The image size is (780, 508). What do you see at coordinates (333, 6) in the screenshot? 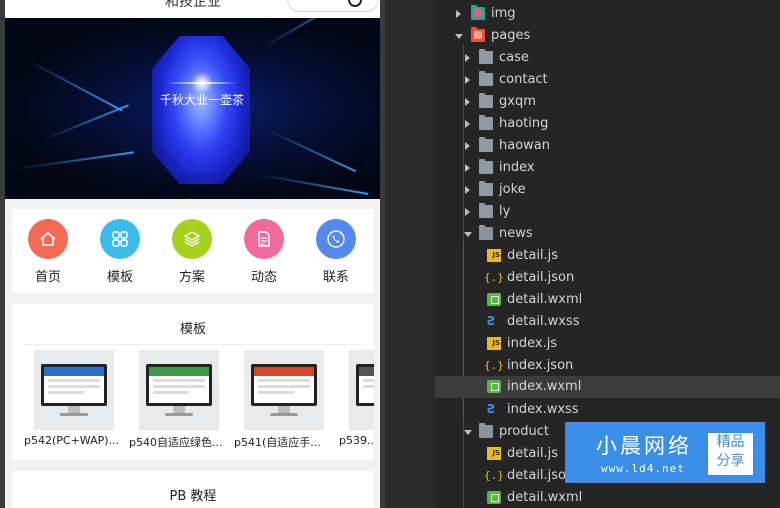
I see `capsule-menu-button` at bounding box center [333, 6].